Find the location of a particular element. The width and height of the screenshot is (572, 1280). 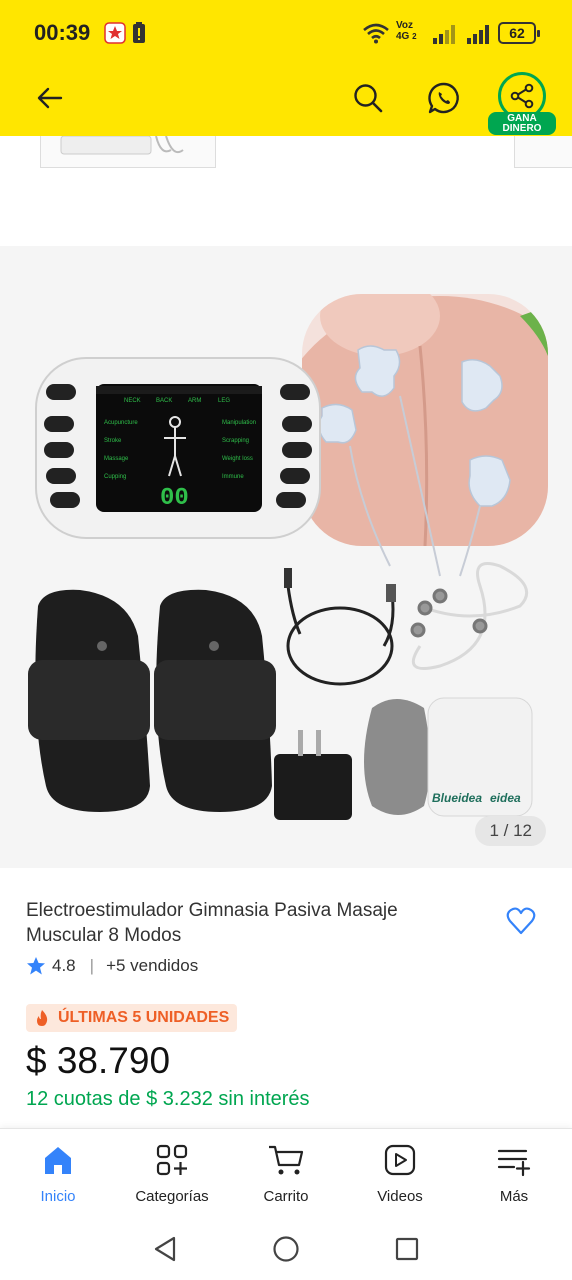

svg-text: Scrapping is located at coordinates (235, 441).